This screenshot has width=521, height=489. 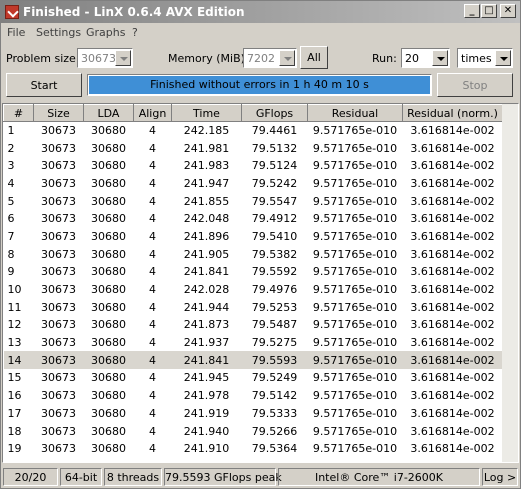 What do you see at coordinates (18, 113) in the screenshot?
I see `col-header-index: #` at bounding box center [18, 113].